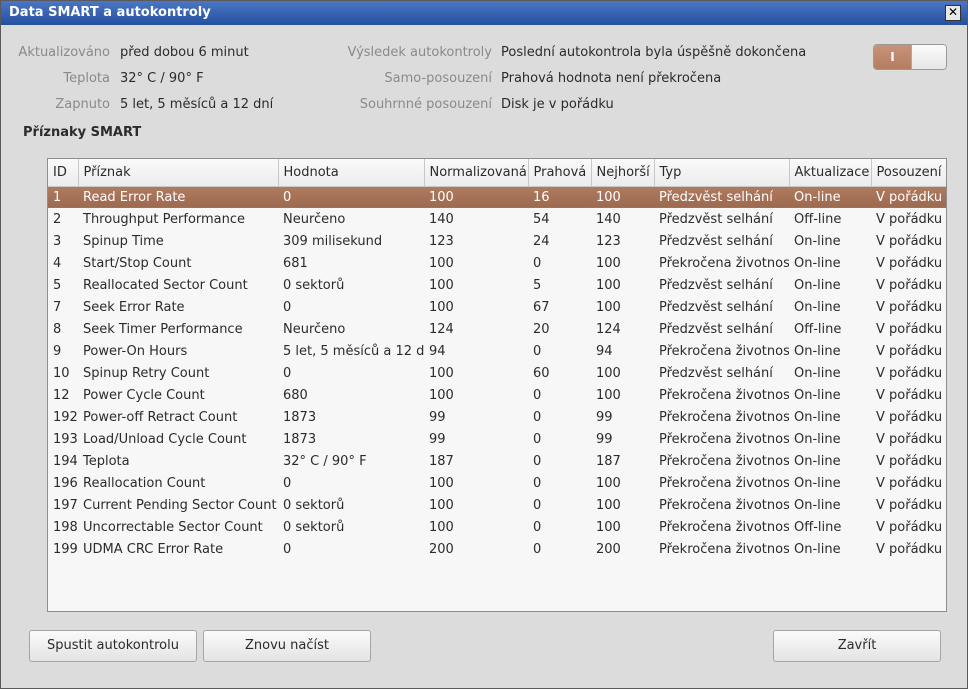 The height and width of the screenshot is (689, 968). What do you see at coordinates (134, 307) in the screenshot?
I see `cell-attribute: Seek Error Rate` at bounding box center [134, 307].